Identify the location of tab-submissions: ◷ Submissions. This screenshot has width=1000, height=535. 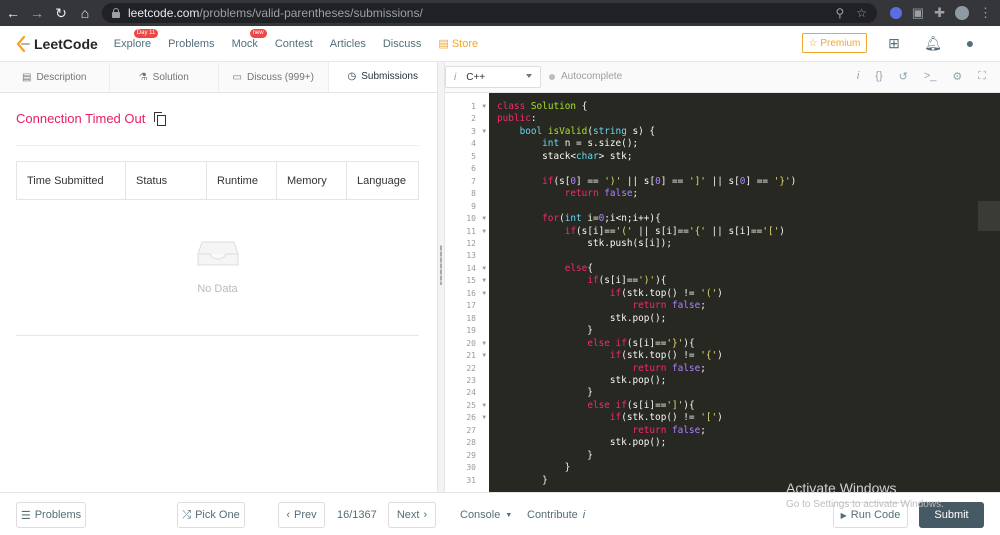
(382, 77).